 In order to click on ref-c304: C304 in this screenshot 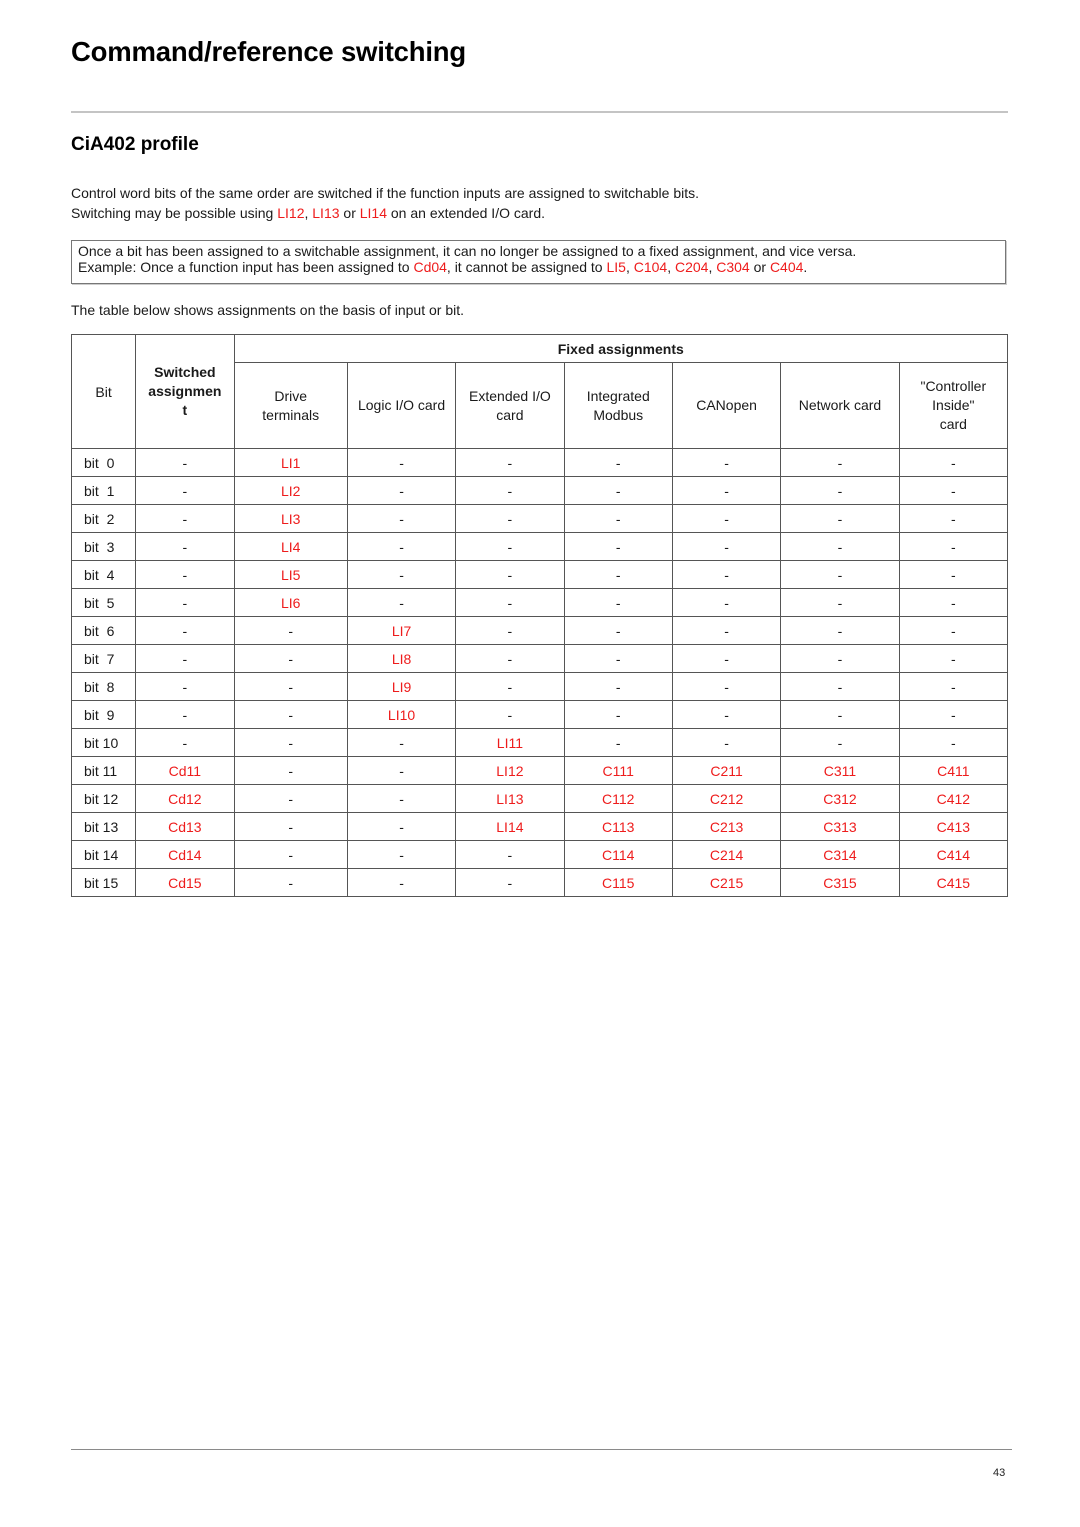, I will do `click(733, 267)`.